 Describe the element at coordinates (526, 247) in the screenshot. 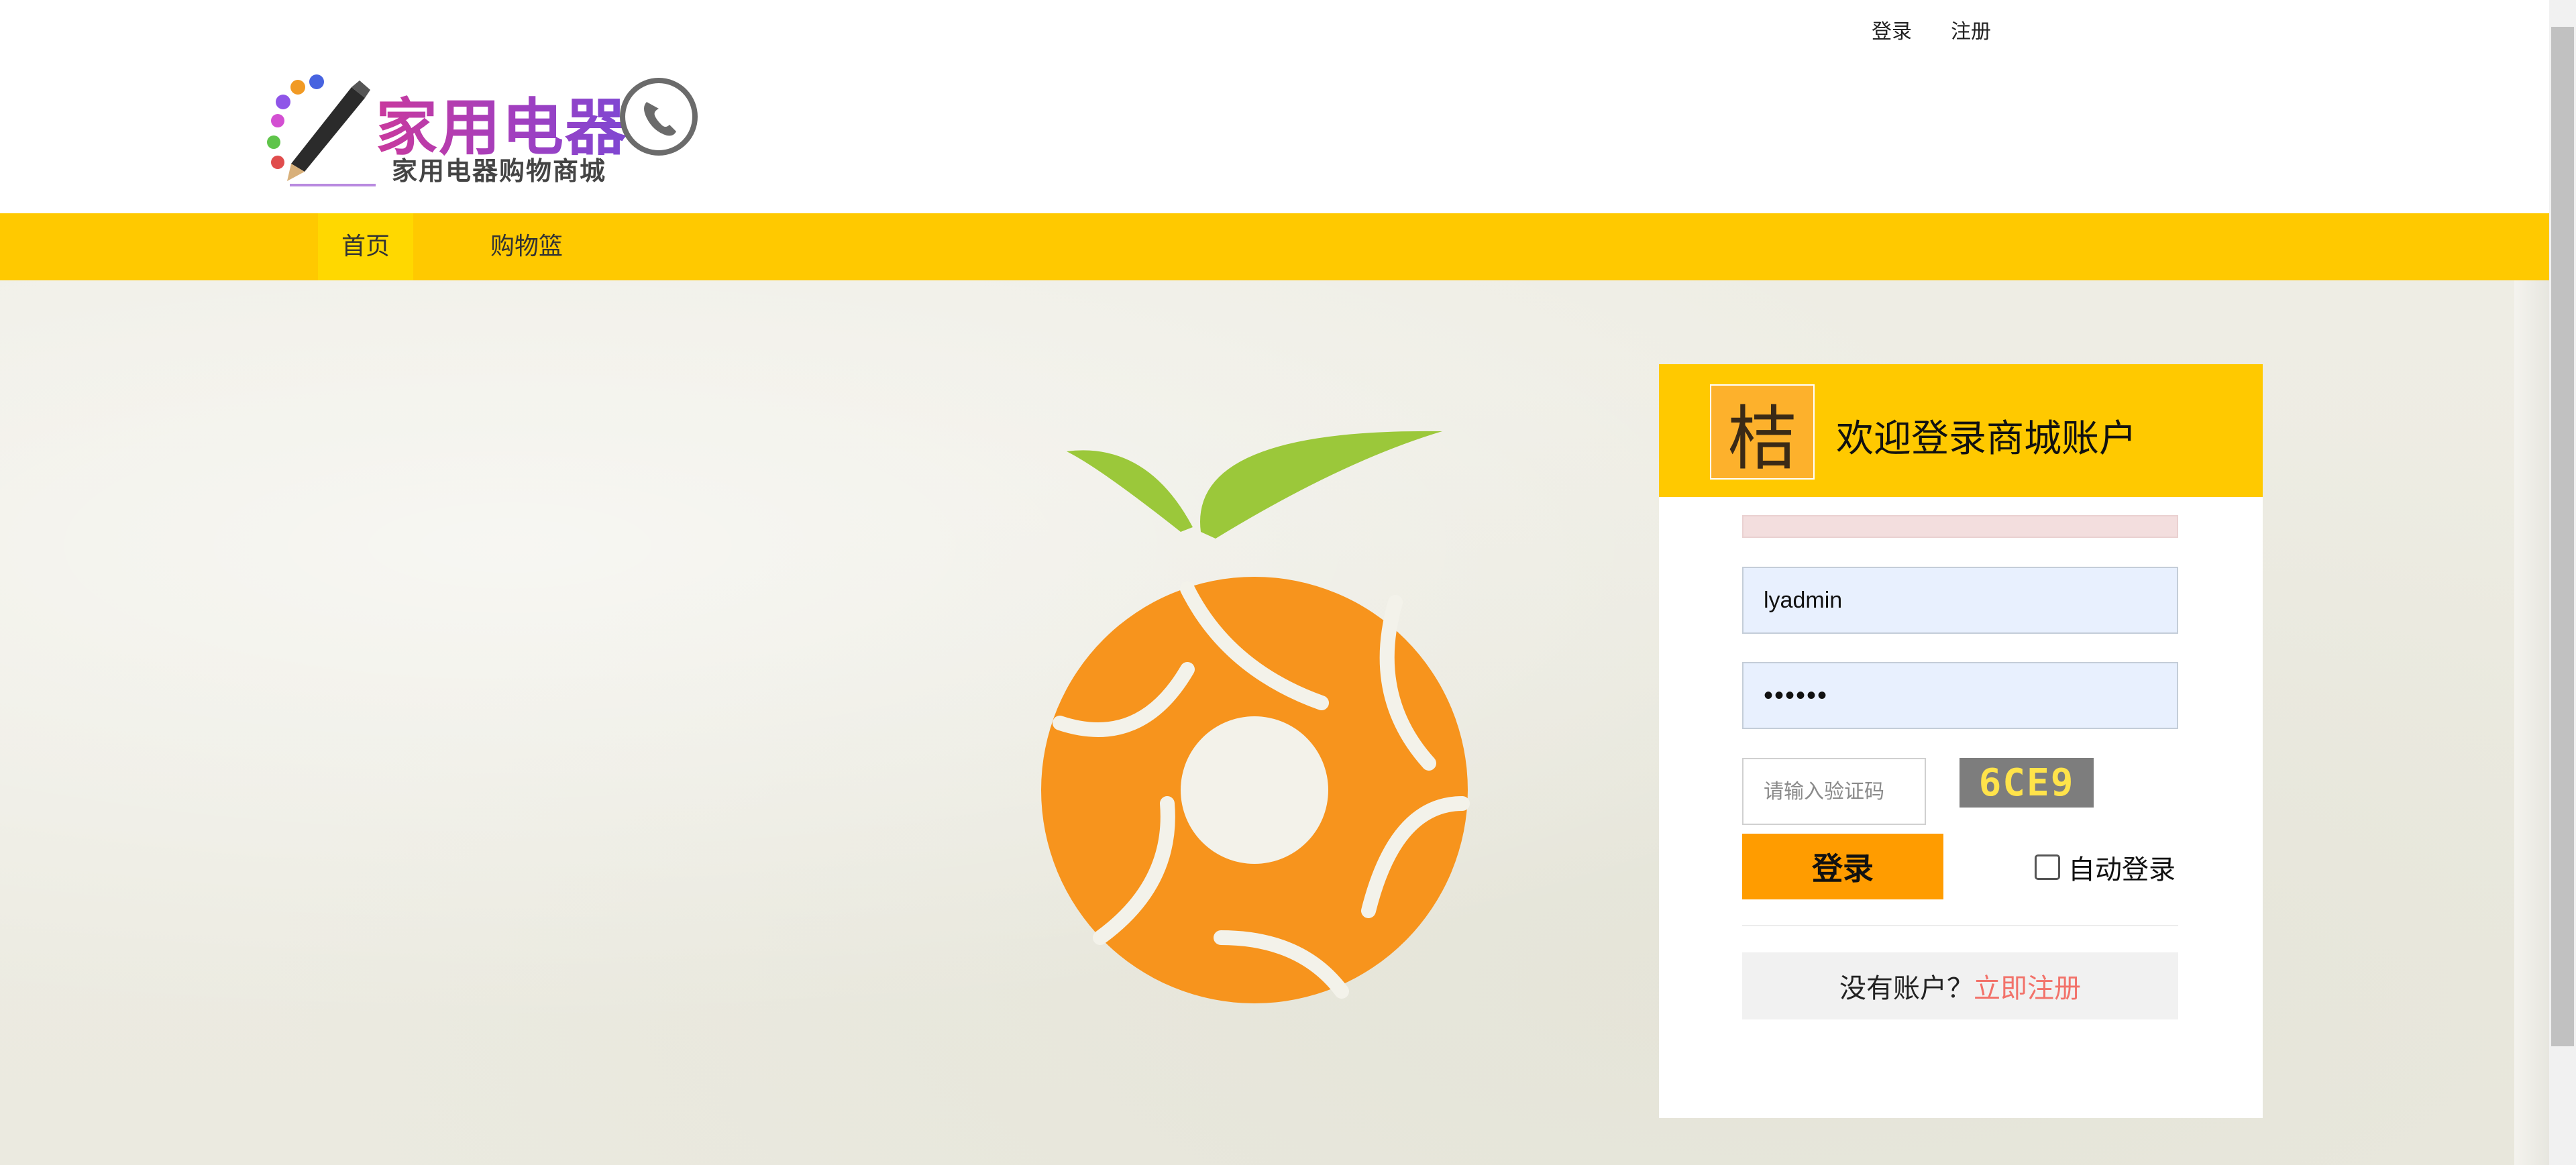

I see `nav-cart: 购物篮` at that location.